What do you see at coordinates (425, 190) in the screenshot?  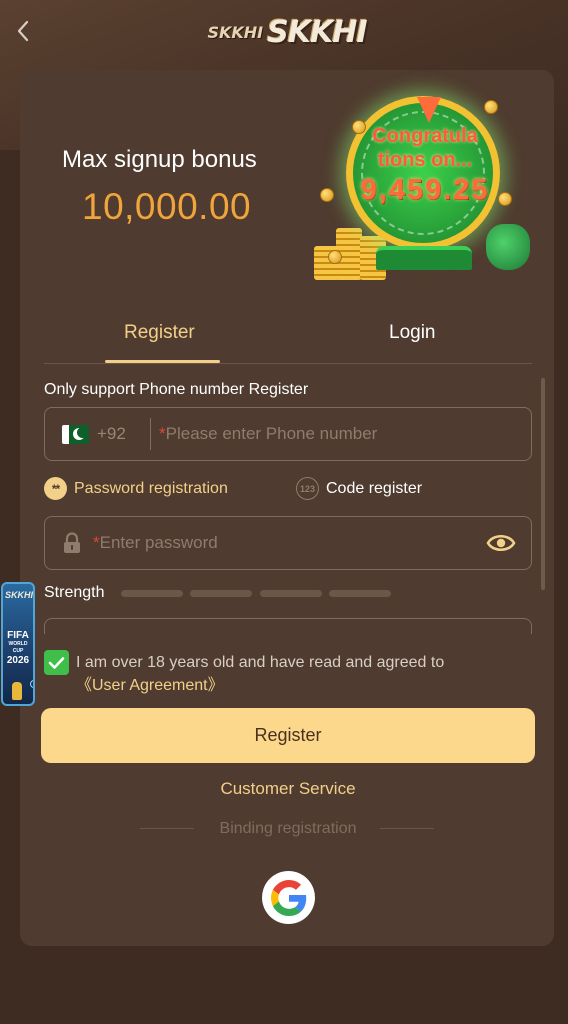 I see `promo-amount: 9,459.25` at bounding box center [425, 190].